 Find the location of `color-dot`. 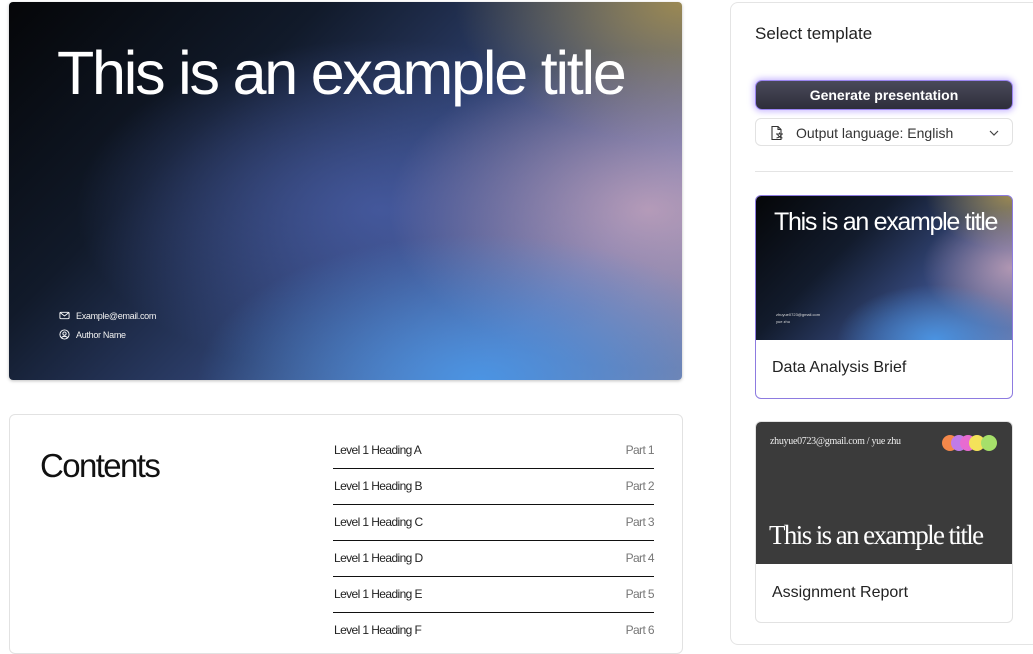

color-dot is located at coordinates (989, 443).